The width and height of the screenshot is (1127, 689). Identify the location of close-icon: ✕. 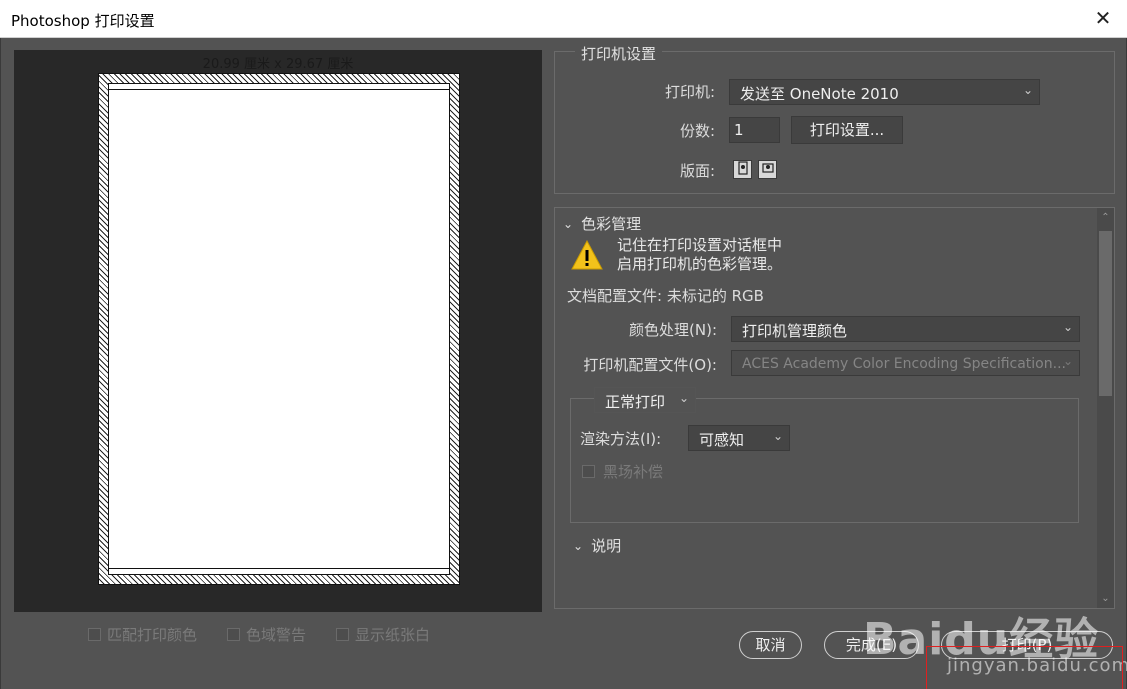
(1103, 18).